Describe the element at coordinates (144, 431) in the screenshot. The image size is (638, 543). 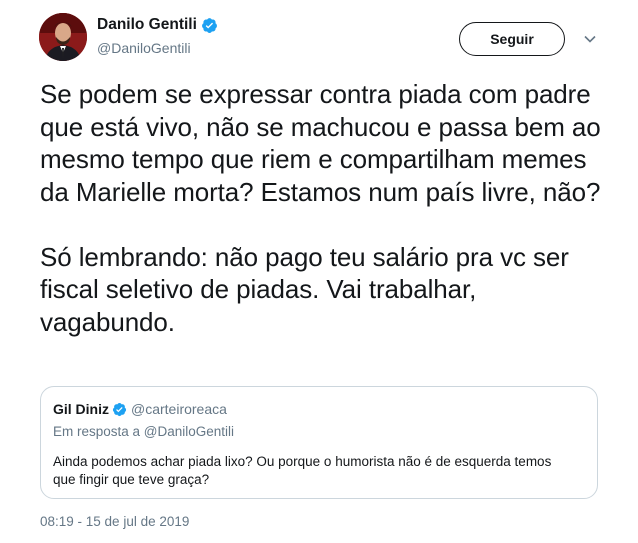
I see `quoted-reply-context: Em resposta a @DaniloGentili` at that location.